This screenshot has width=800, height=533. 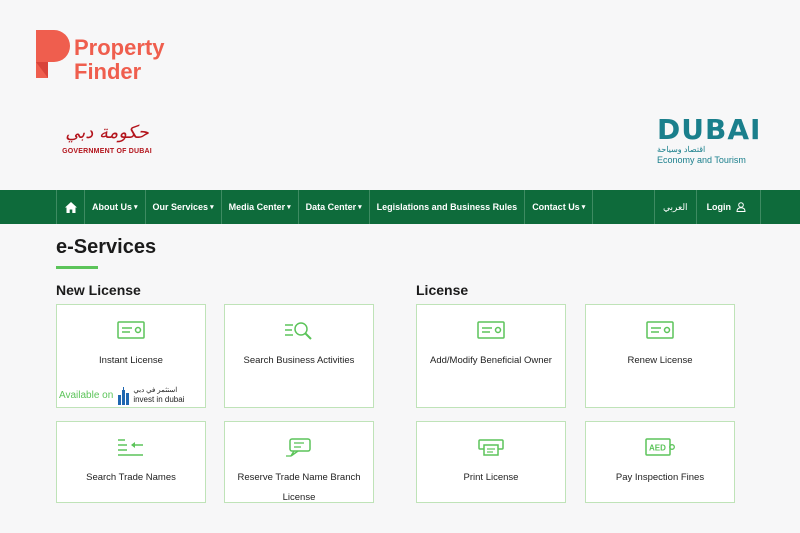 What do you see at coordinates (107, 132) in the screenshot?
I see `gov-logo-arabic: حكومة دبي` at bounding box center [107, 132].